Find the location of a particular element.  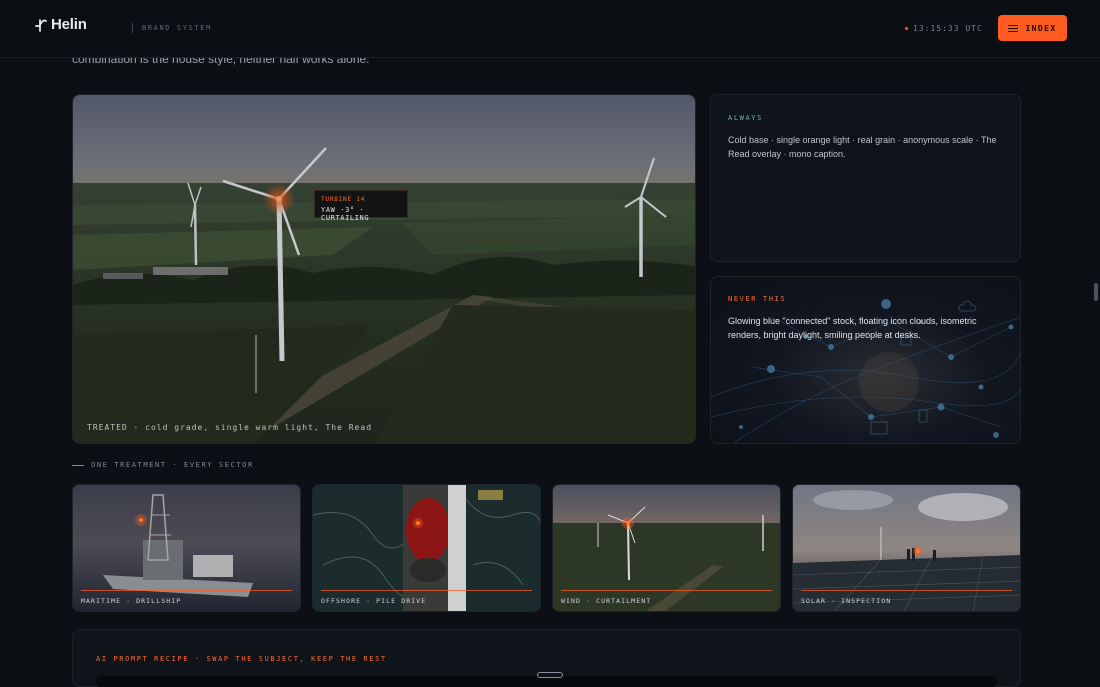

clock: 13:15:33 UTC is located at coordinates (944, 28).